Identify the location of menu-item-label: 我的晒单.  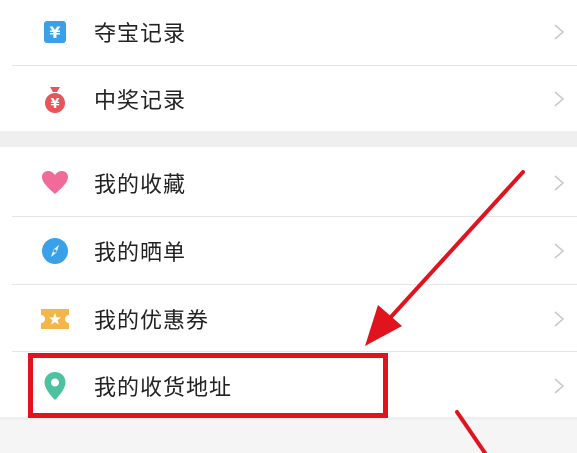
(140, 253).